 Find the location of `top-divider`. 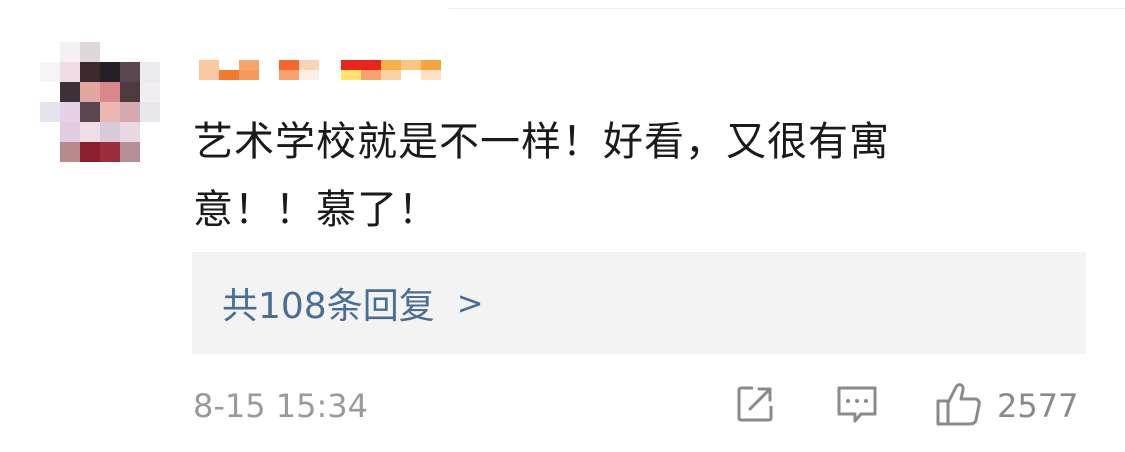

top-divider is located at coordinates (787, 8).